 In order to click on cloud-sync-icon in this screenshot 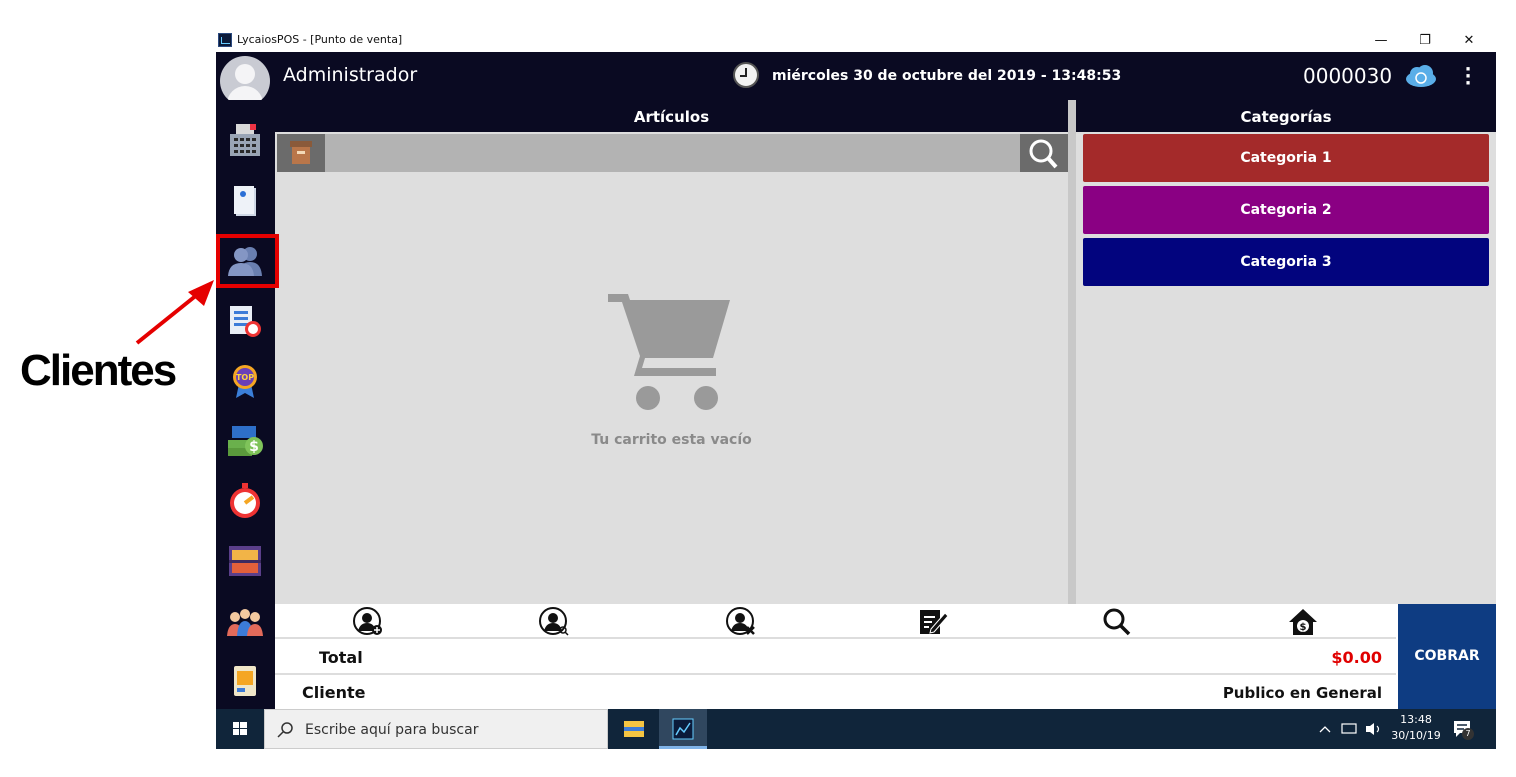, I will do `click(1421, 76)`.